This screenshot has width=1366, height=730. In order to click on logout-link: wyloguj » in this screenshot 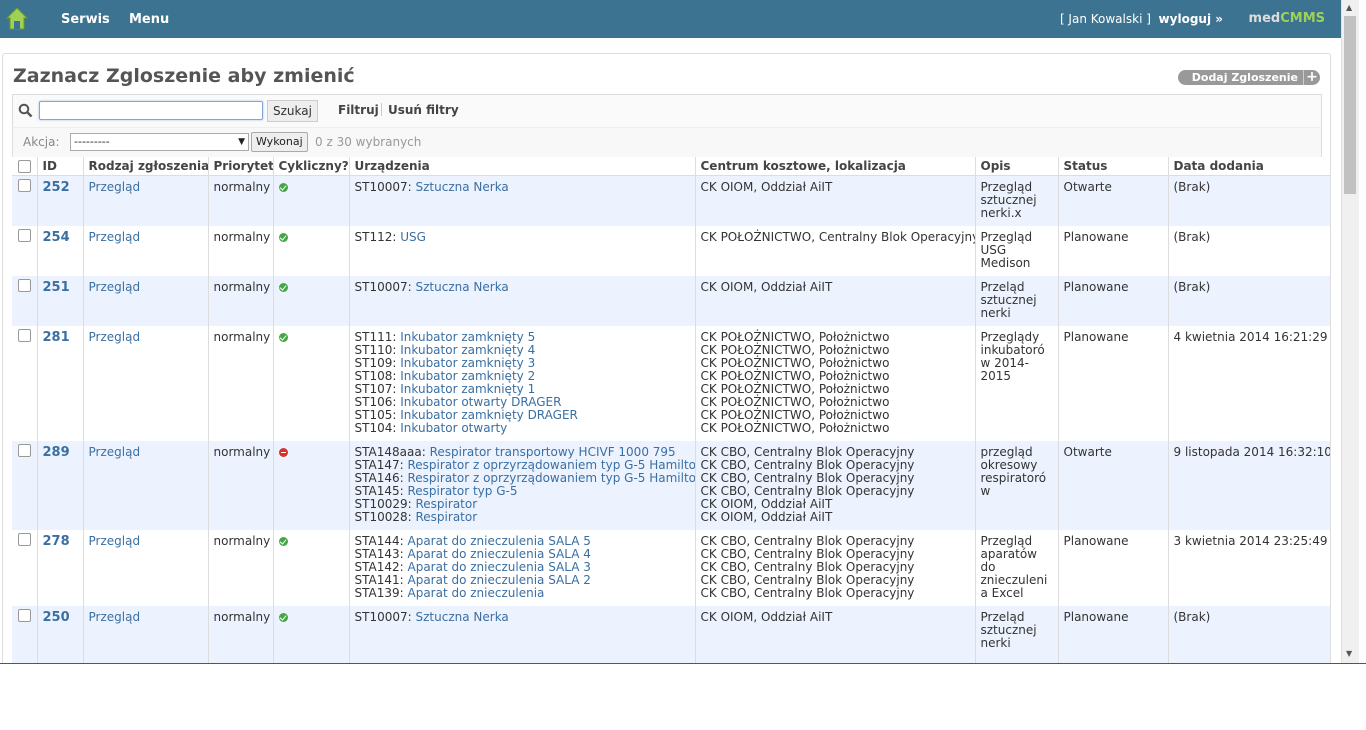, I will do `click(1191, 19)`.